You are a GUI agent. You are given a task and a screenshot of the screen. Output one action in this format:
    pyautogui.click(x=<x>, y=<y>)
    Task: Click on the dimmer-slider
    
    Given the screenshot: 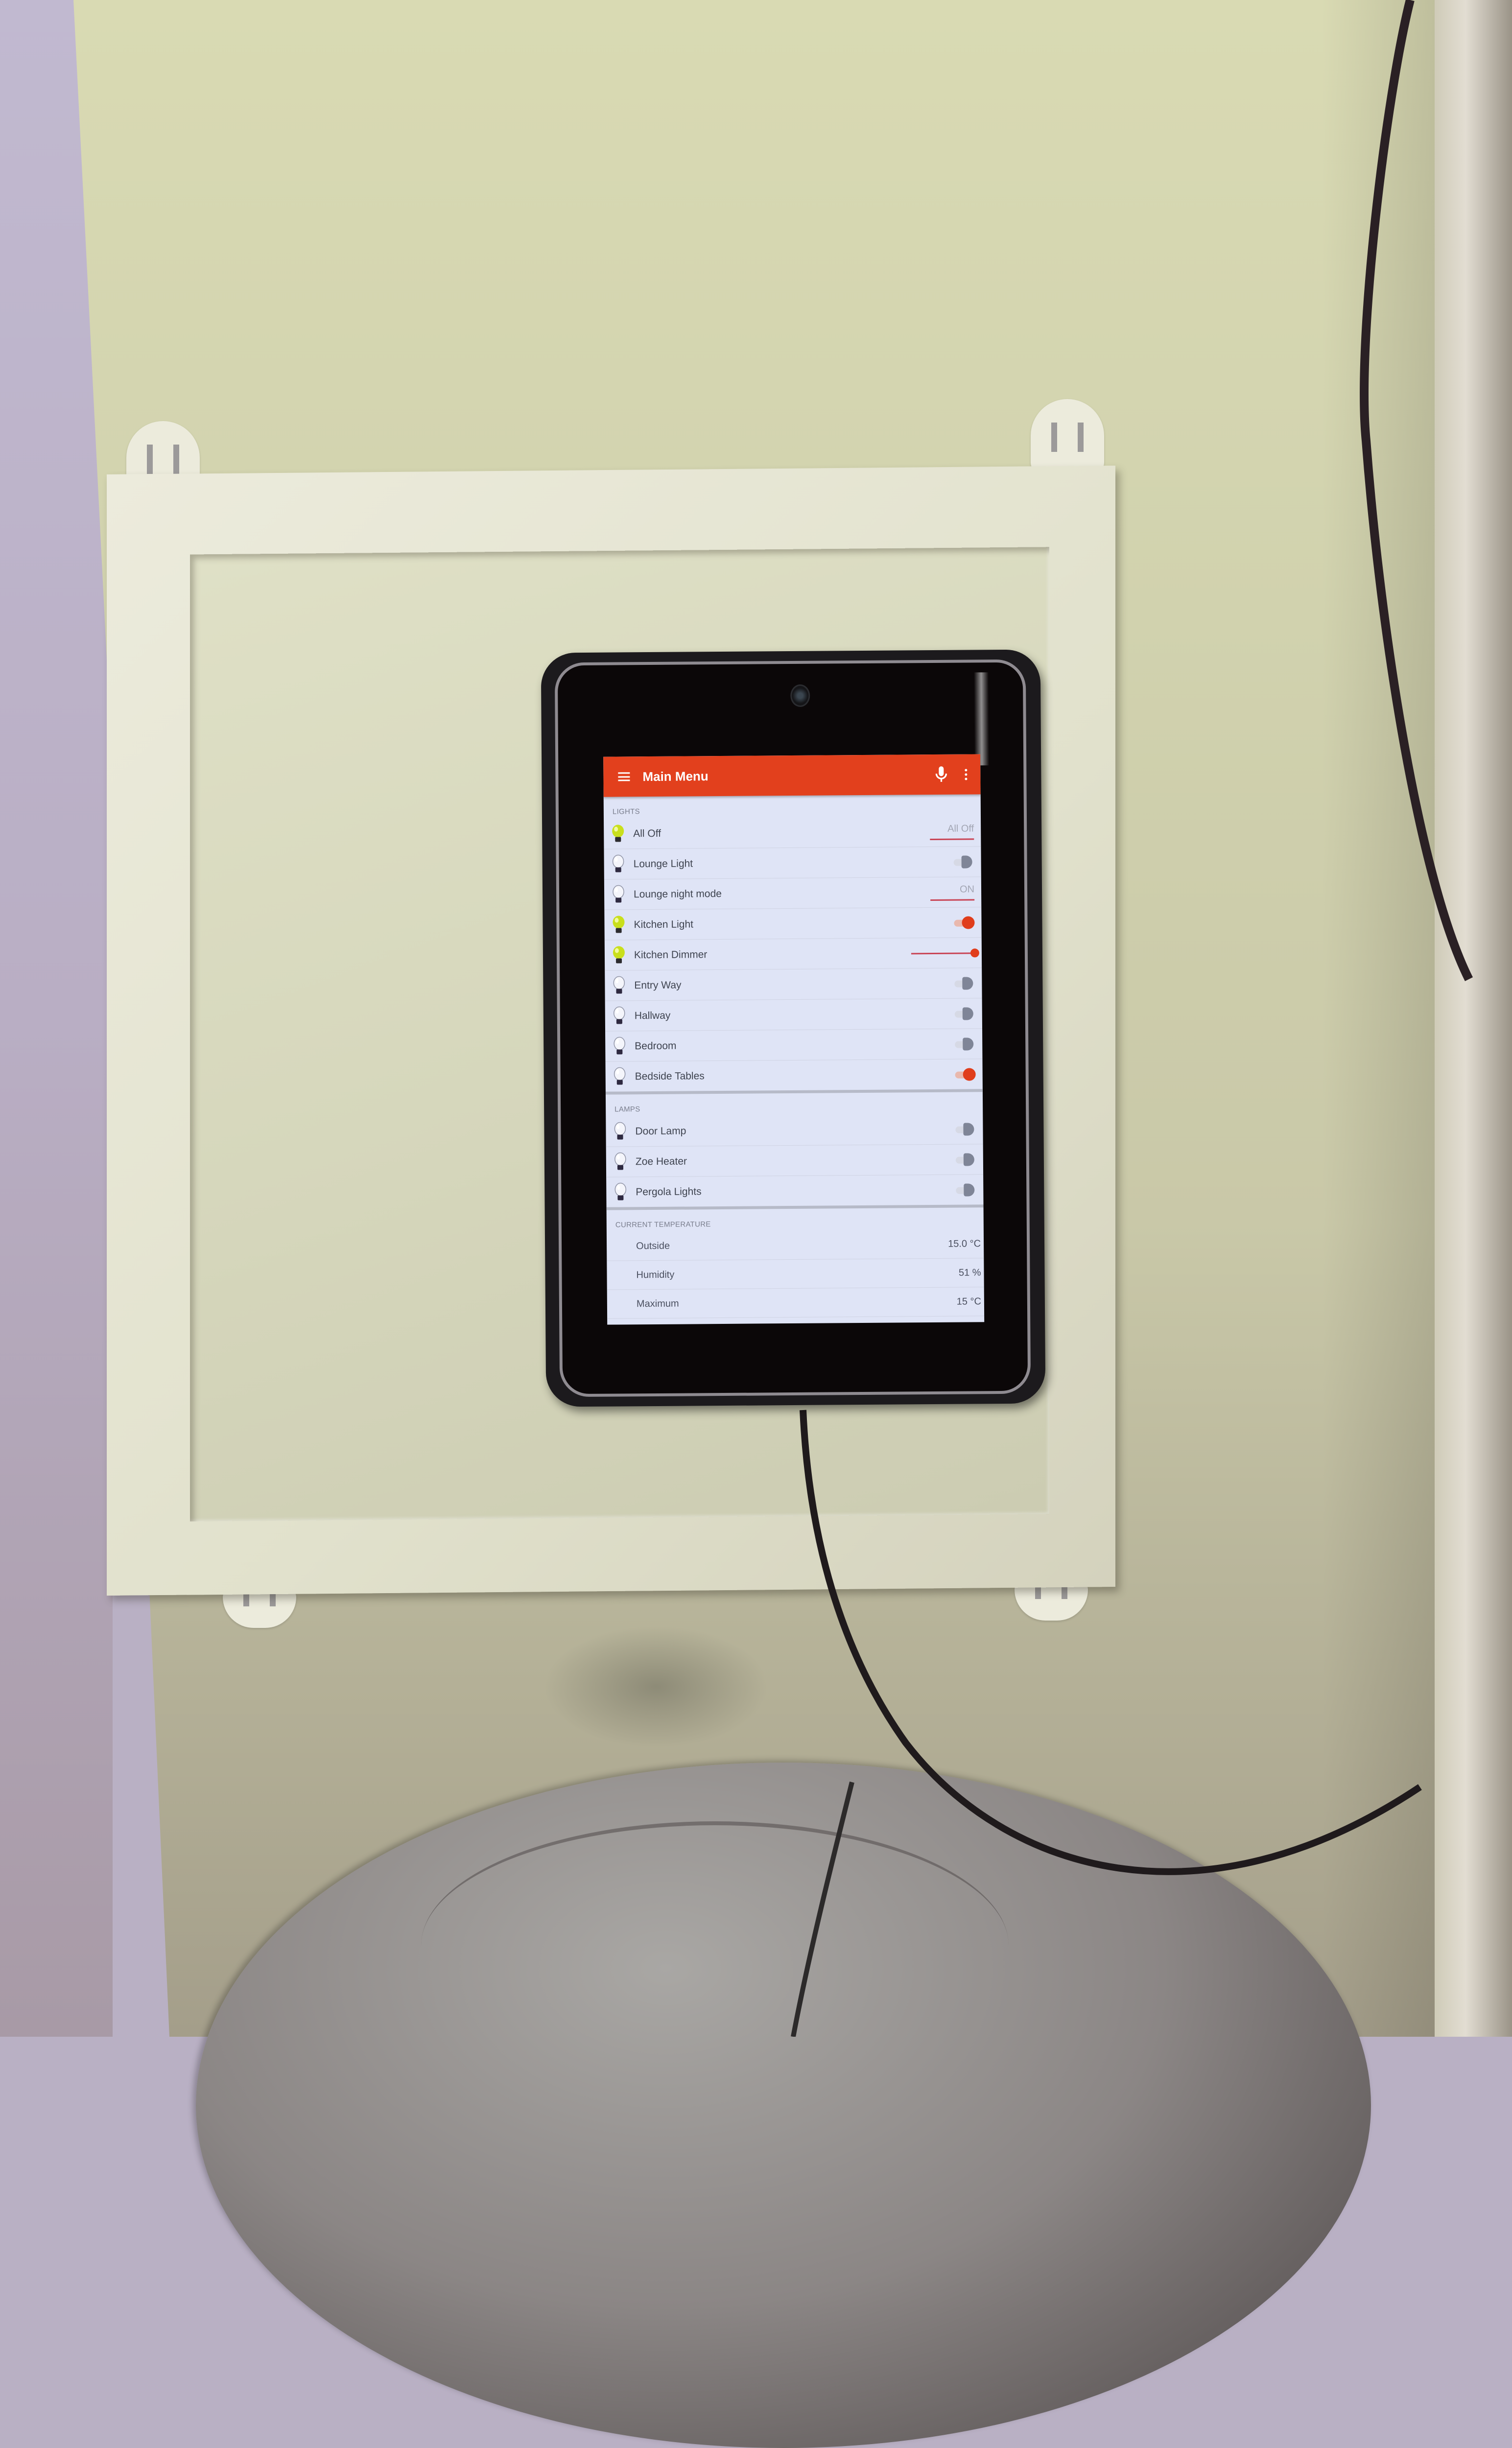 What is the action you would take?
    pyautogui.click(x=943, y=953)
    